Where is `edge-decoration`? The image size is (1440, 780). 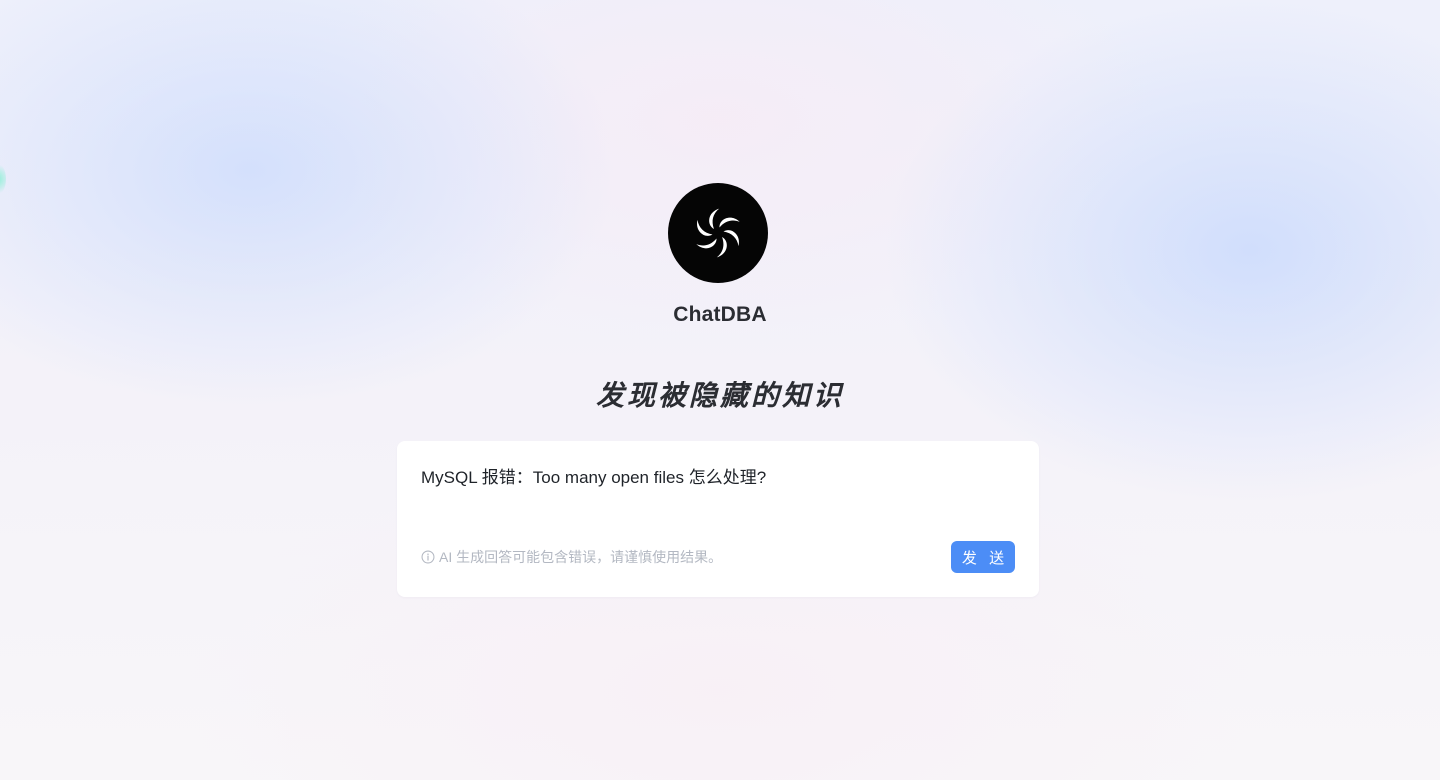
edge-decoration is located at coordinates (3, 179).